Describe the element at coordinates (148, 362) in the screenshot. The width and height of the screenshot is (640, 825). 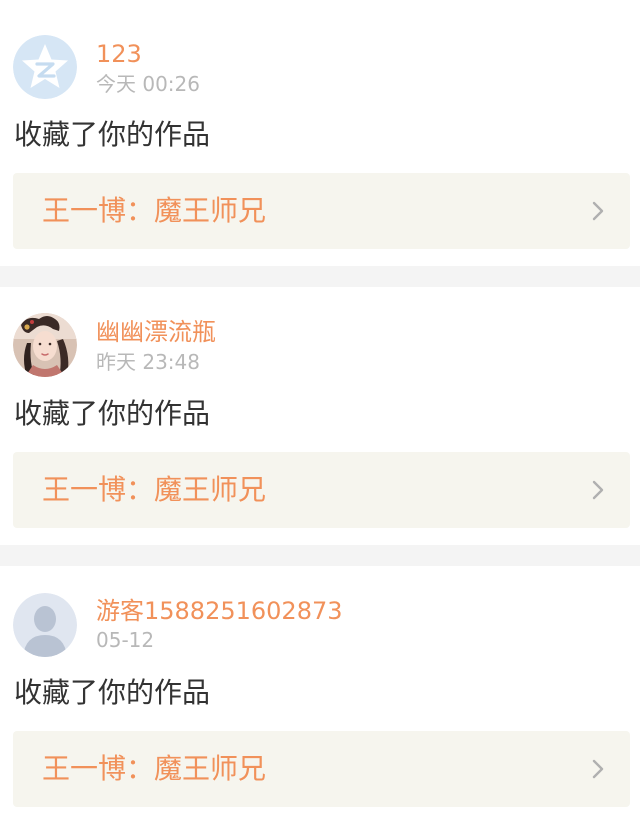
I see `timestamp: 昨天 23:48` at that location.